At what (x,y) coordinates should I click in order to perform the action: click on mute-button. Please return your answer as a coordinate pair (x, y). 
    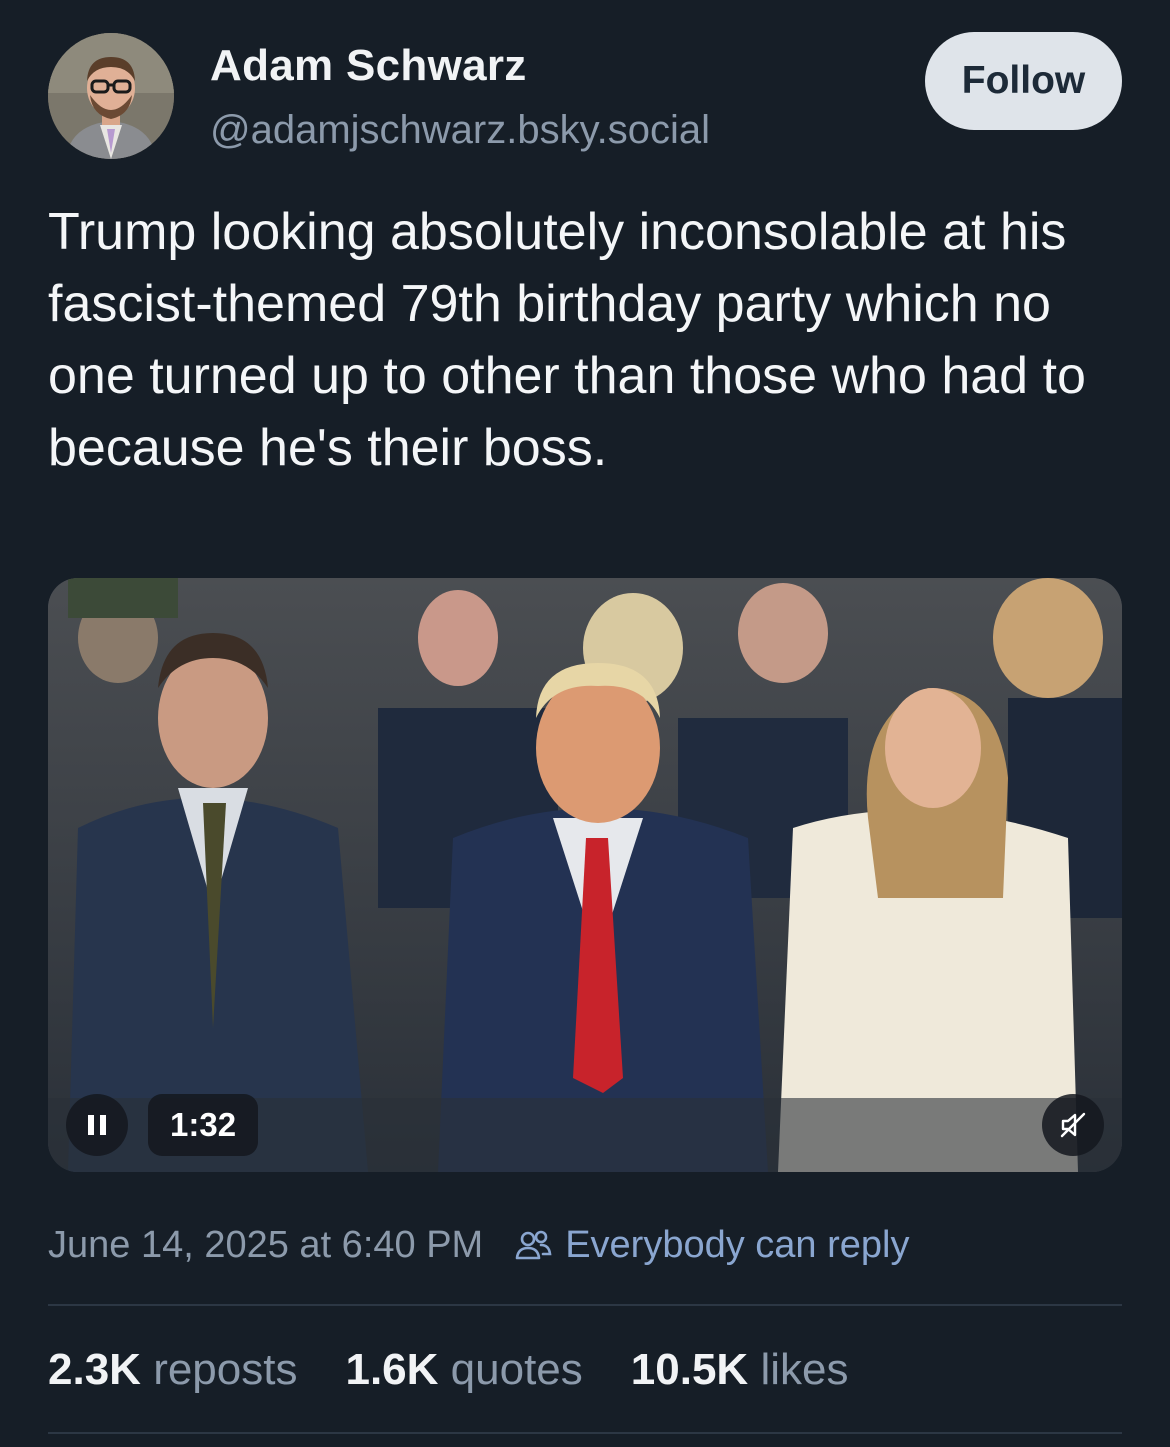
    Looking at the image, I should click on (1073, 1125).